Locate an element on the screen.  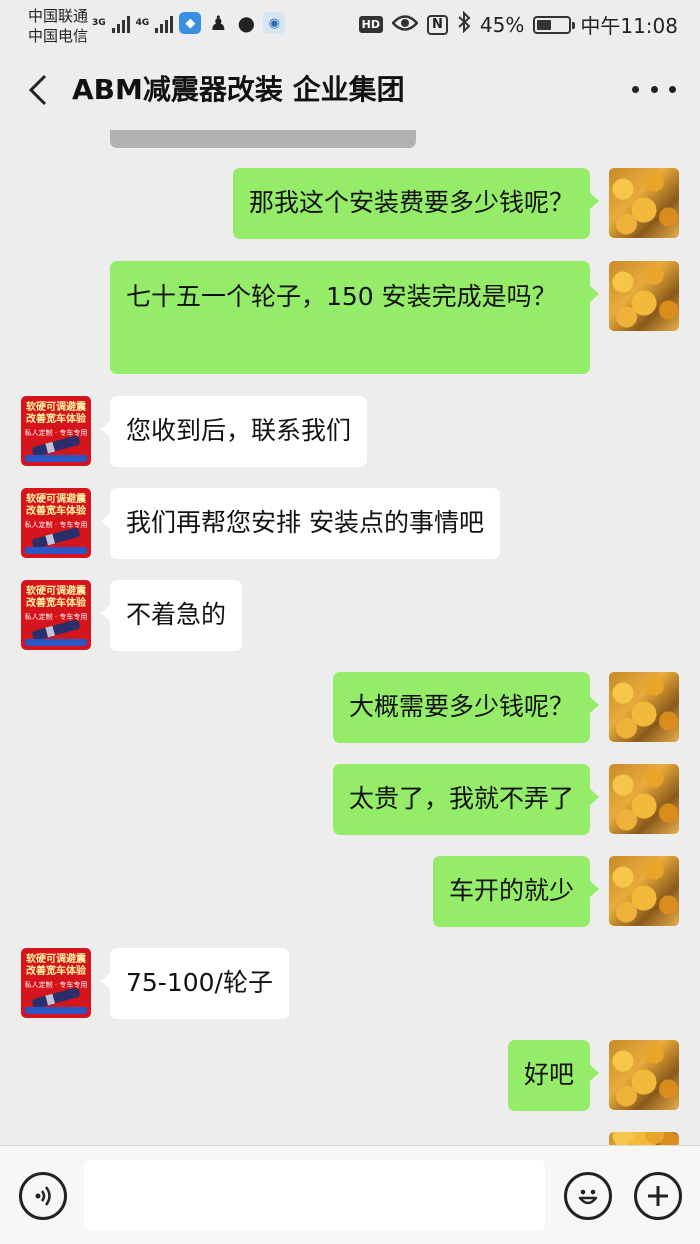
battery-percent: 45% is located at coordinates (502, 24).